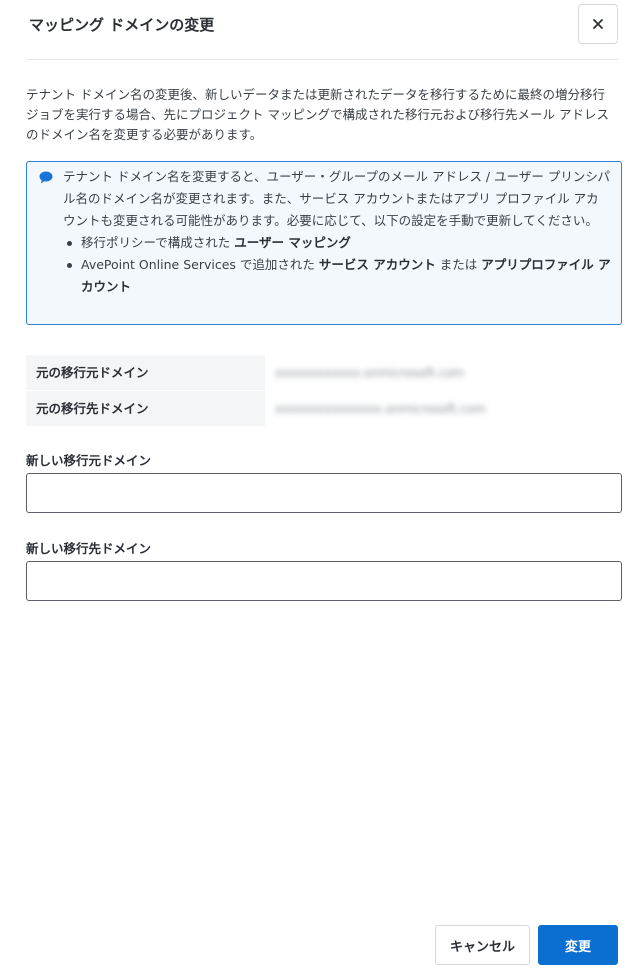  What do you see at coordinates (198, 264) in the screenshot?
I see `bullet2-prefix: AvePoint Online Services で追加された` at bounding box center [198, 264].